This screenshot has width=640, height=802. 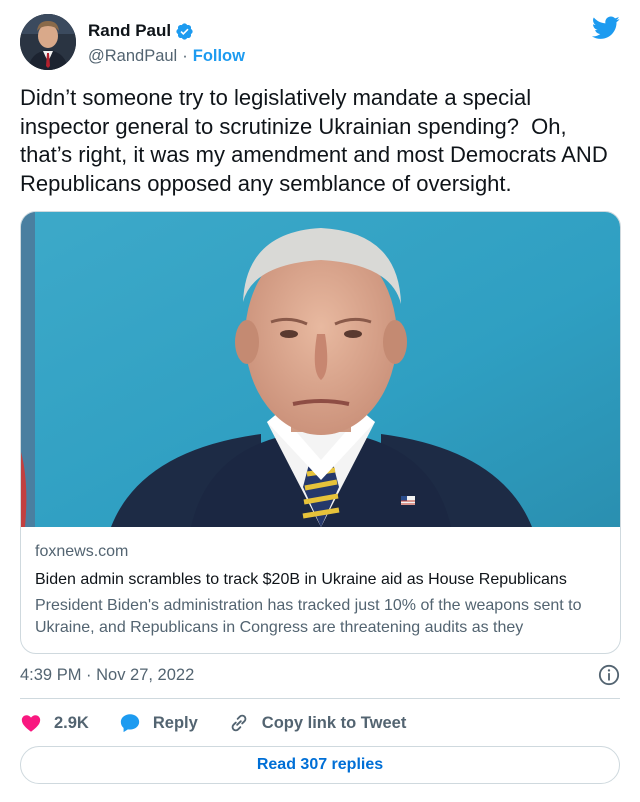 I want to click on tweet-header: Rand Paul @RandPaul · Follow, so click(x=320, y=42).